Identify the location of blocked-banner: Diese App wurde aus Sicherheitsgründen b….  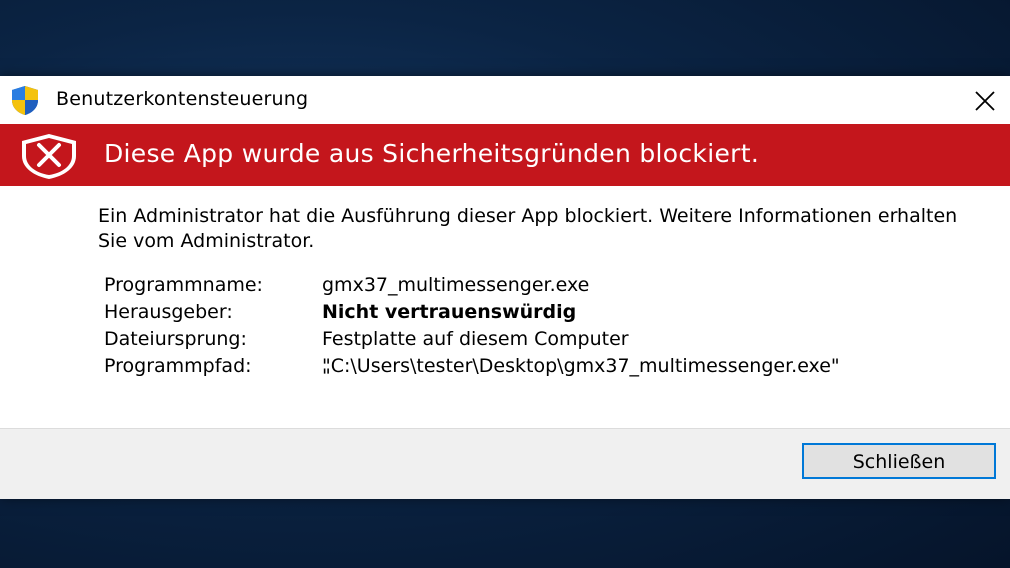
(505, 155).